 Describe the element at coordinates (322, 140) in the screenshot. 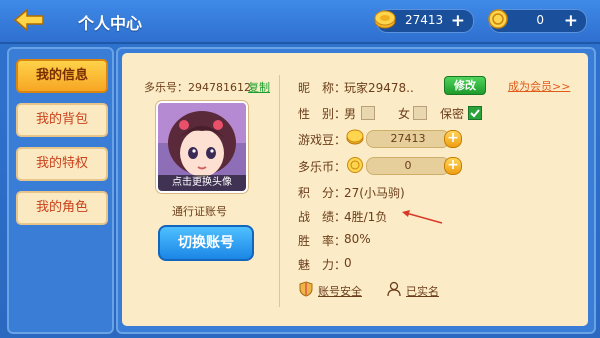

I see `beans-label: 游戏豆：` at that location.